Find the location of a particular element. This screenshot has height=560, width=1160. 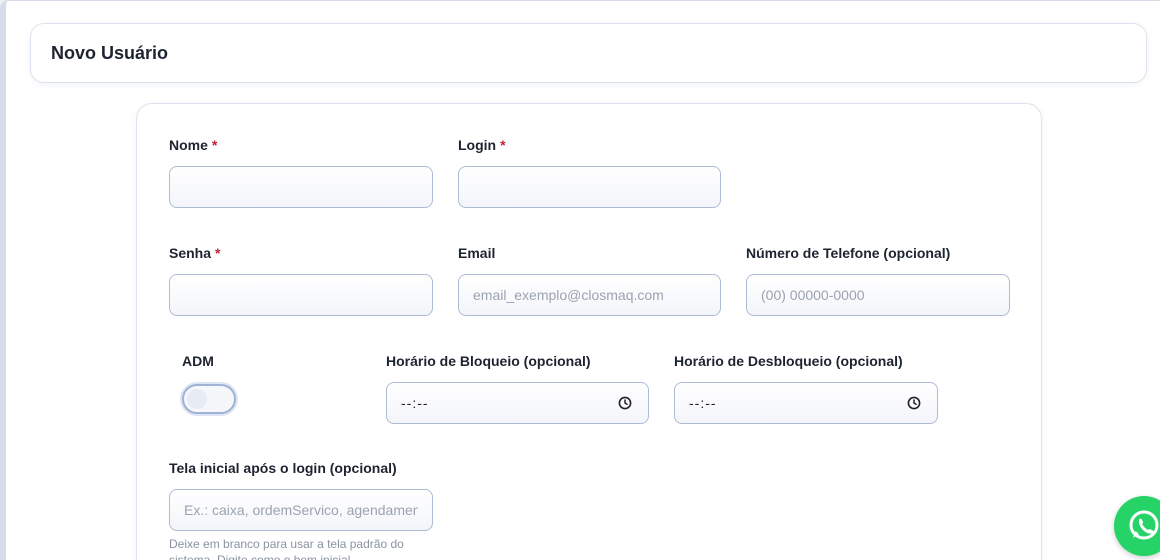

telefone-input is located at coordinates (878, 295).